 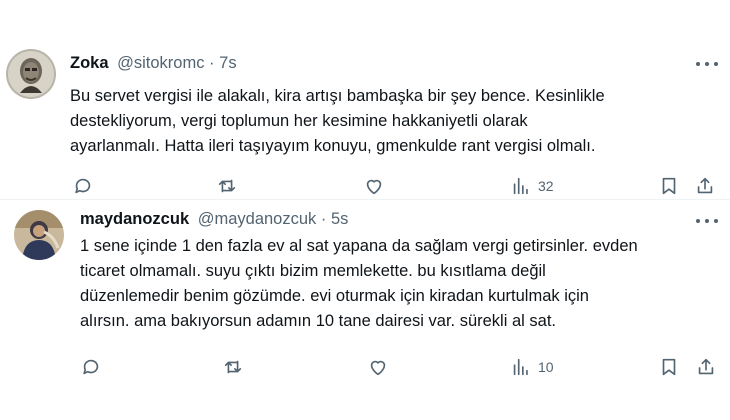 What do you see at coordinates (399, 367) in the screenshot?
I see `action-bar: 10` at bounding box center [399, 367].